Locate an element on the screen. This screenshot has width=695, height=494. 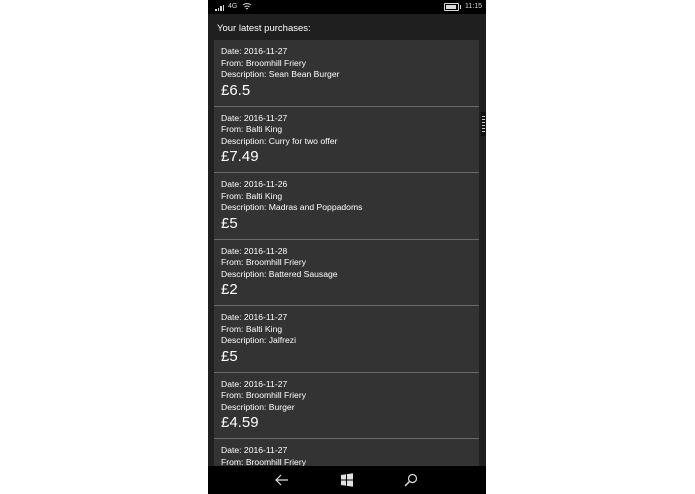
purchase-date: Date: 2016-11-26 is located at coordinates (254, 184).